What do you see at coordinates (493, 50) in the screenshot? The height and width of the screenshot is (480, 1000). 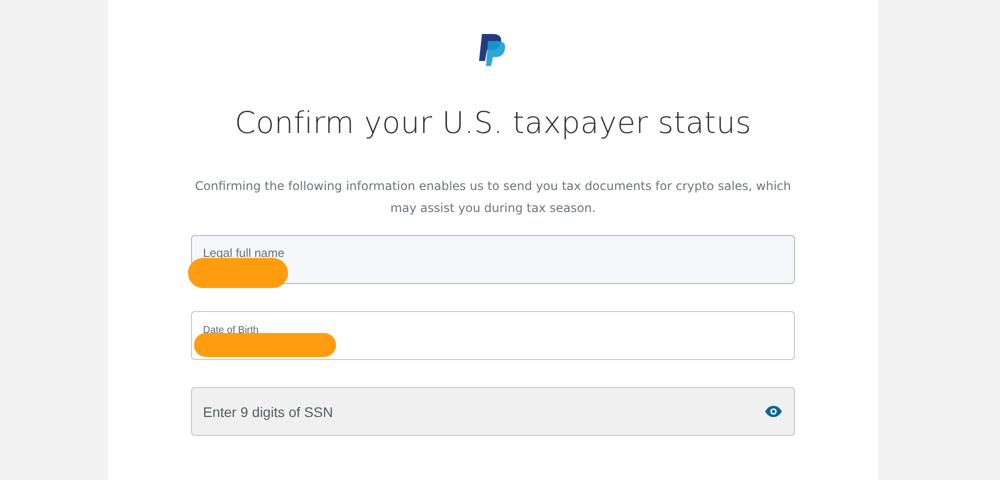 I see `logo-icon` at bounding box center [493, 50].